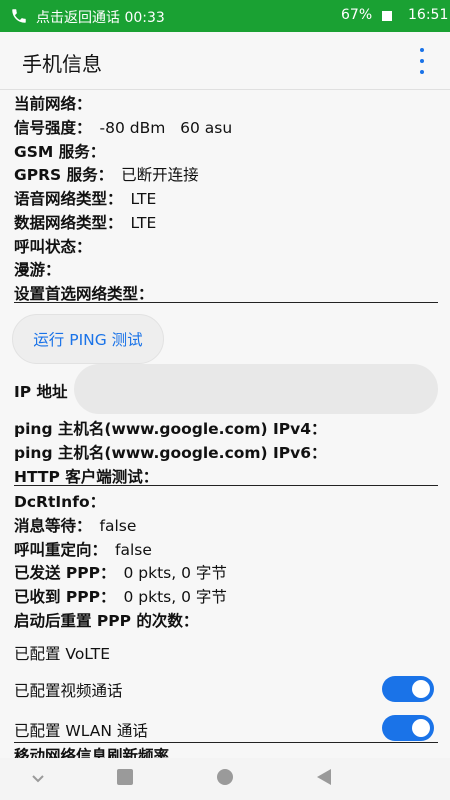  What do you see at coordinates (81, 731) in the screenshot?
I see `wlan-call-provisioned-label: 已配置 WLAN 通话` at bounding box center [81, 731].